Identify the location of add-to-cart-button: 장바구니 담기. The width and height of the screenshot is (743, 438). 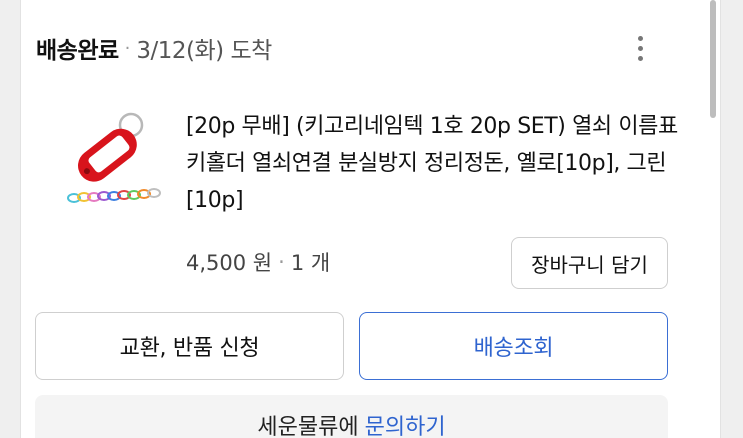
(589, 263).